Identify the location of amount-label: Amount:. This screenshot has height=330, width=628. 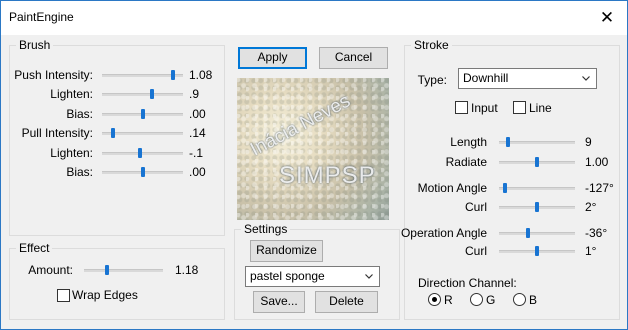
(50, 270).